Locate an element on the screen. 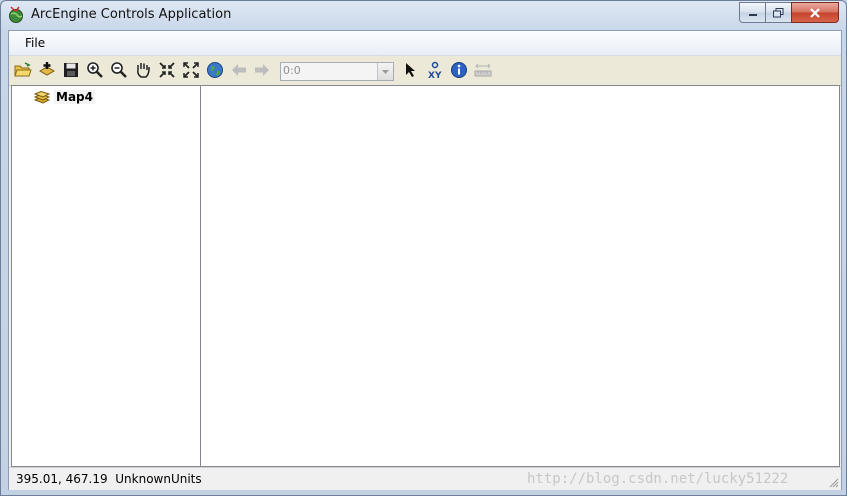  zoom-out-button is located at coordinates (119, 70).